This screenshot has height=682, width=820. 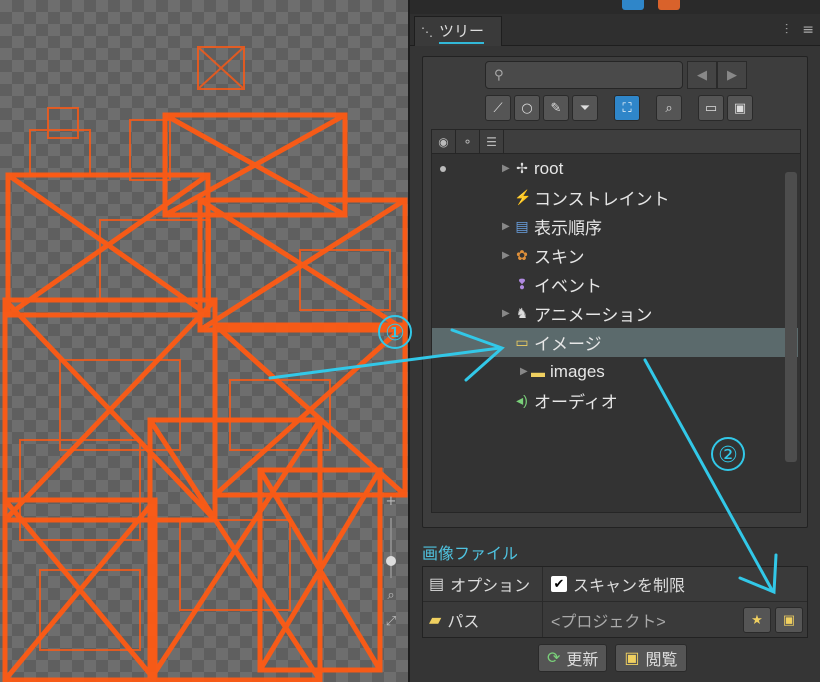 What do you see at coordinates (568, 344) in the screenshot?
I see `tree-row-label: イメージ` at bounding box center [568, 344].